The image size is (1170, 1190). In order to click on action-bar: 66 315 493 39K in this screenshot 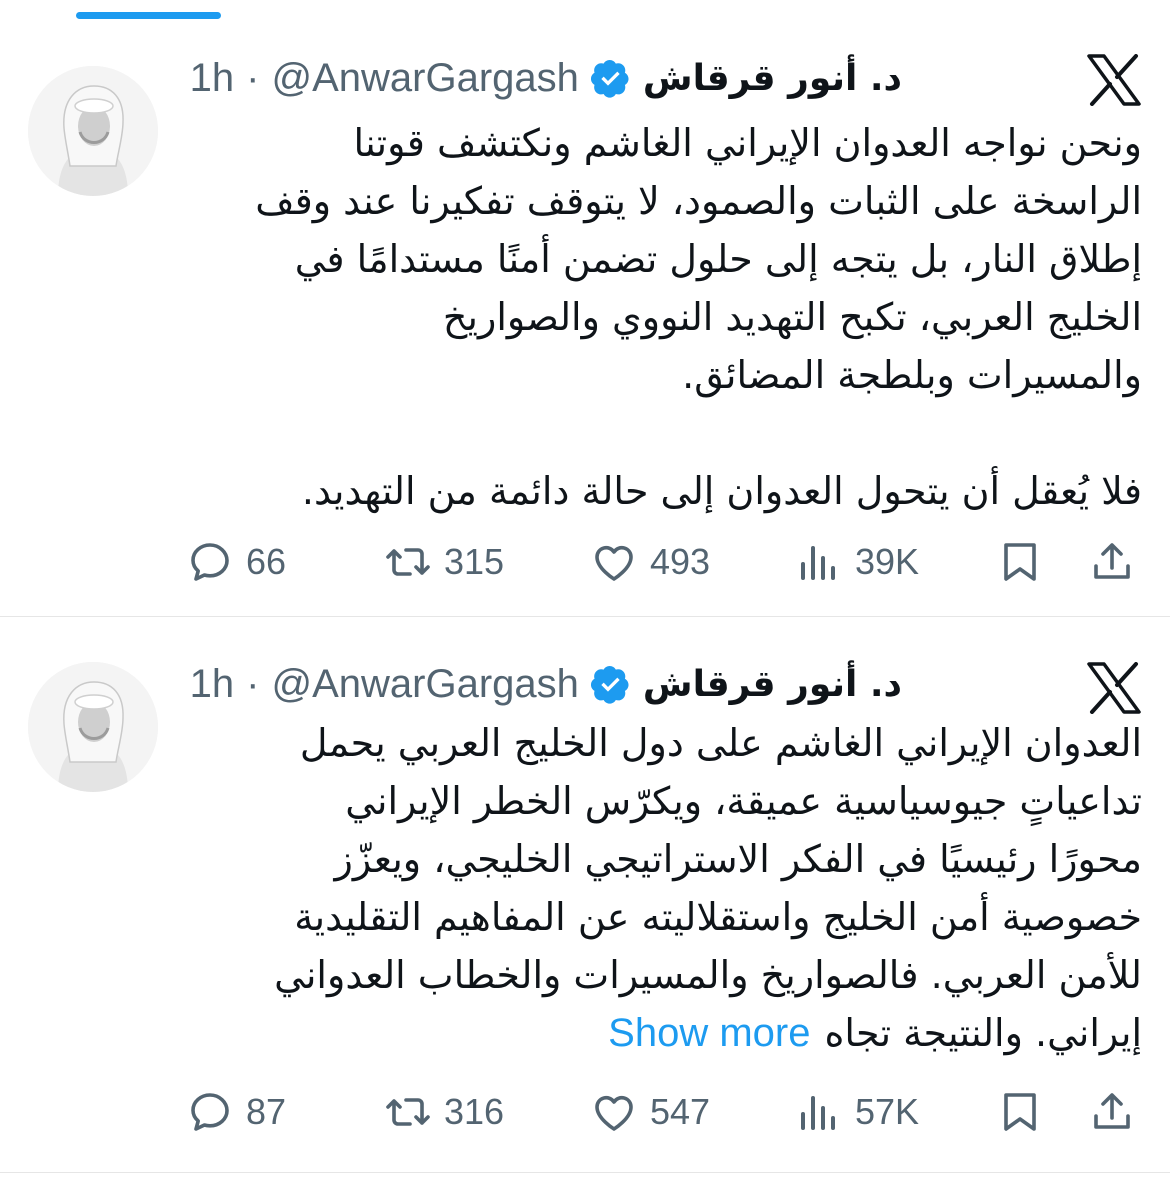, I will do `click(585, 562)`.